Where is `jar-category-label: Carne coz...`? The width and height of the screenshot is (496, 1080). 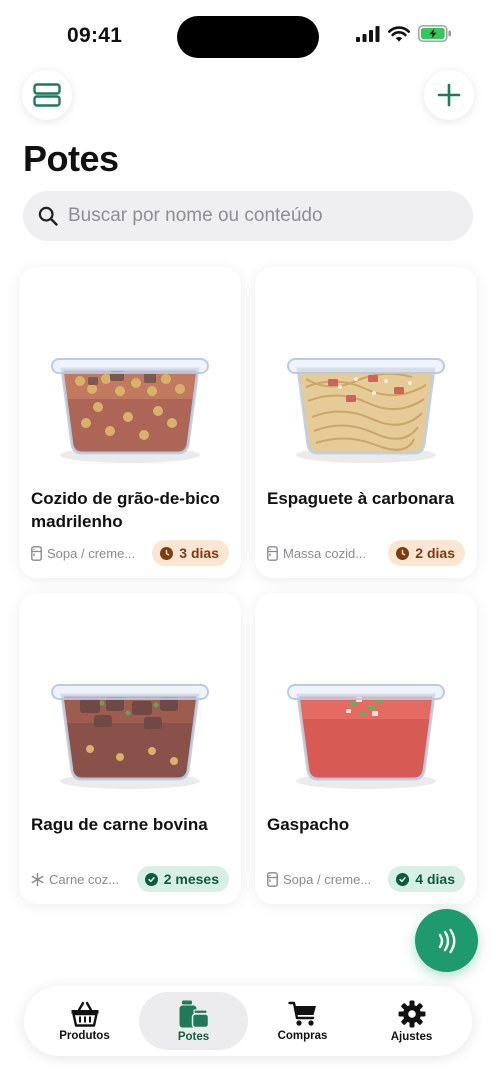
jar-category-label: Carne coz... is located at coordinates (84, 879).